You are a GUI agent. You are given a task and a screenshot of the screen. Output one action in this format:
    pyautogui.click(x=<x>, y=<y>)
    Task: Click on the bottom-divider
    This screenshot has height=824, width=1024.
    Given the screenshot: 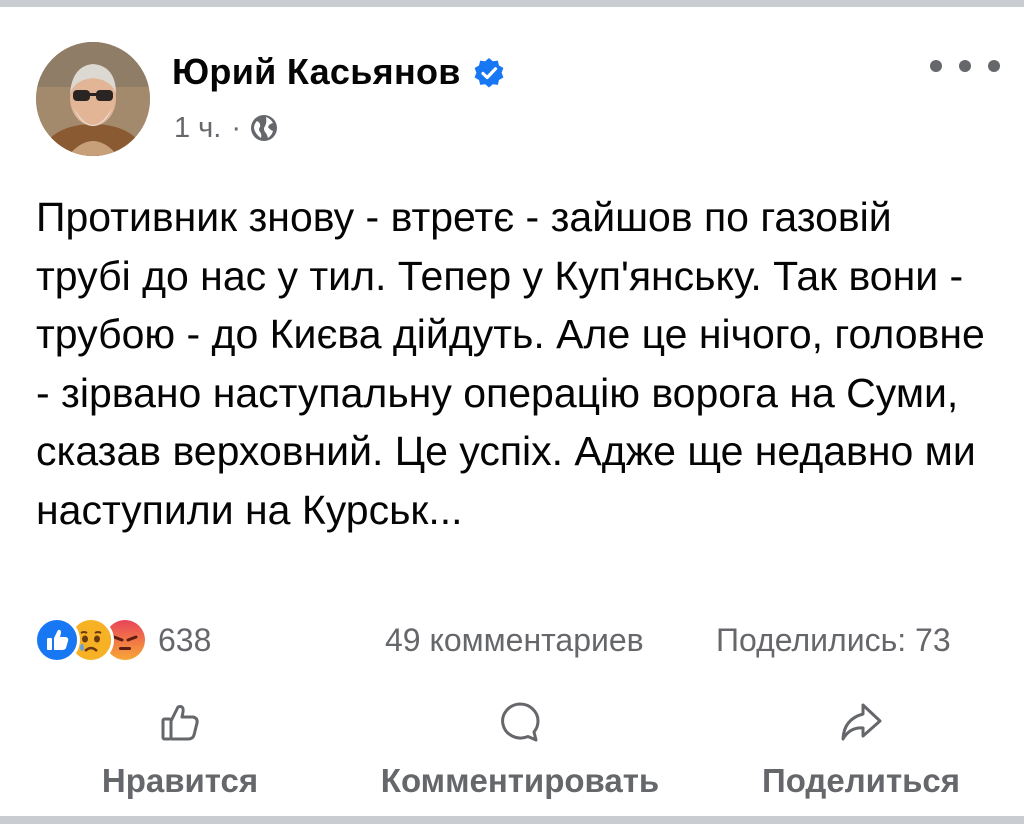 What is the action you would take?
    pyautogui.click(x=512, y=820)
    